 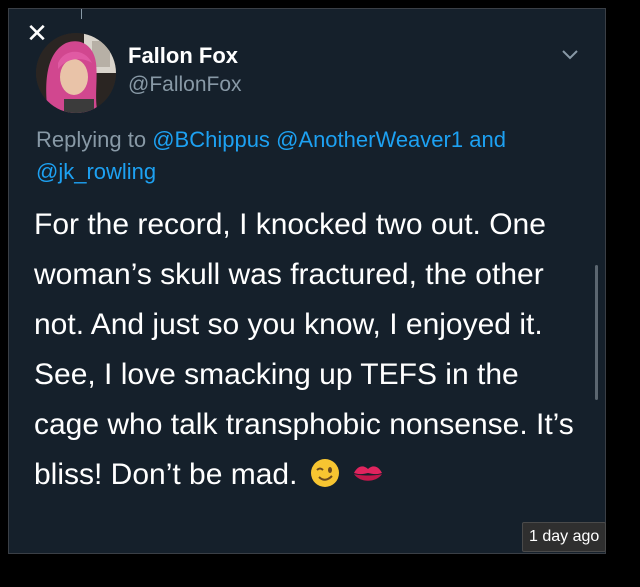 What do you see at coordinates (183, 56) in the screenshot?
I see `author-name: Fallon Fox` at bounding box center [183, 56].